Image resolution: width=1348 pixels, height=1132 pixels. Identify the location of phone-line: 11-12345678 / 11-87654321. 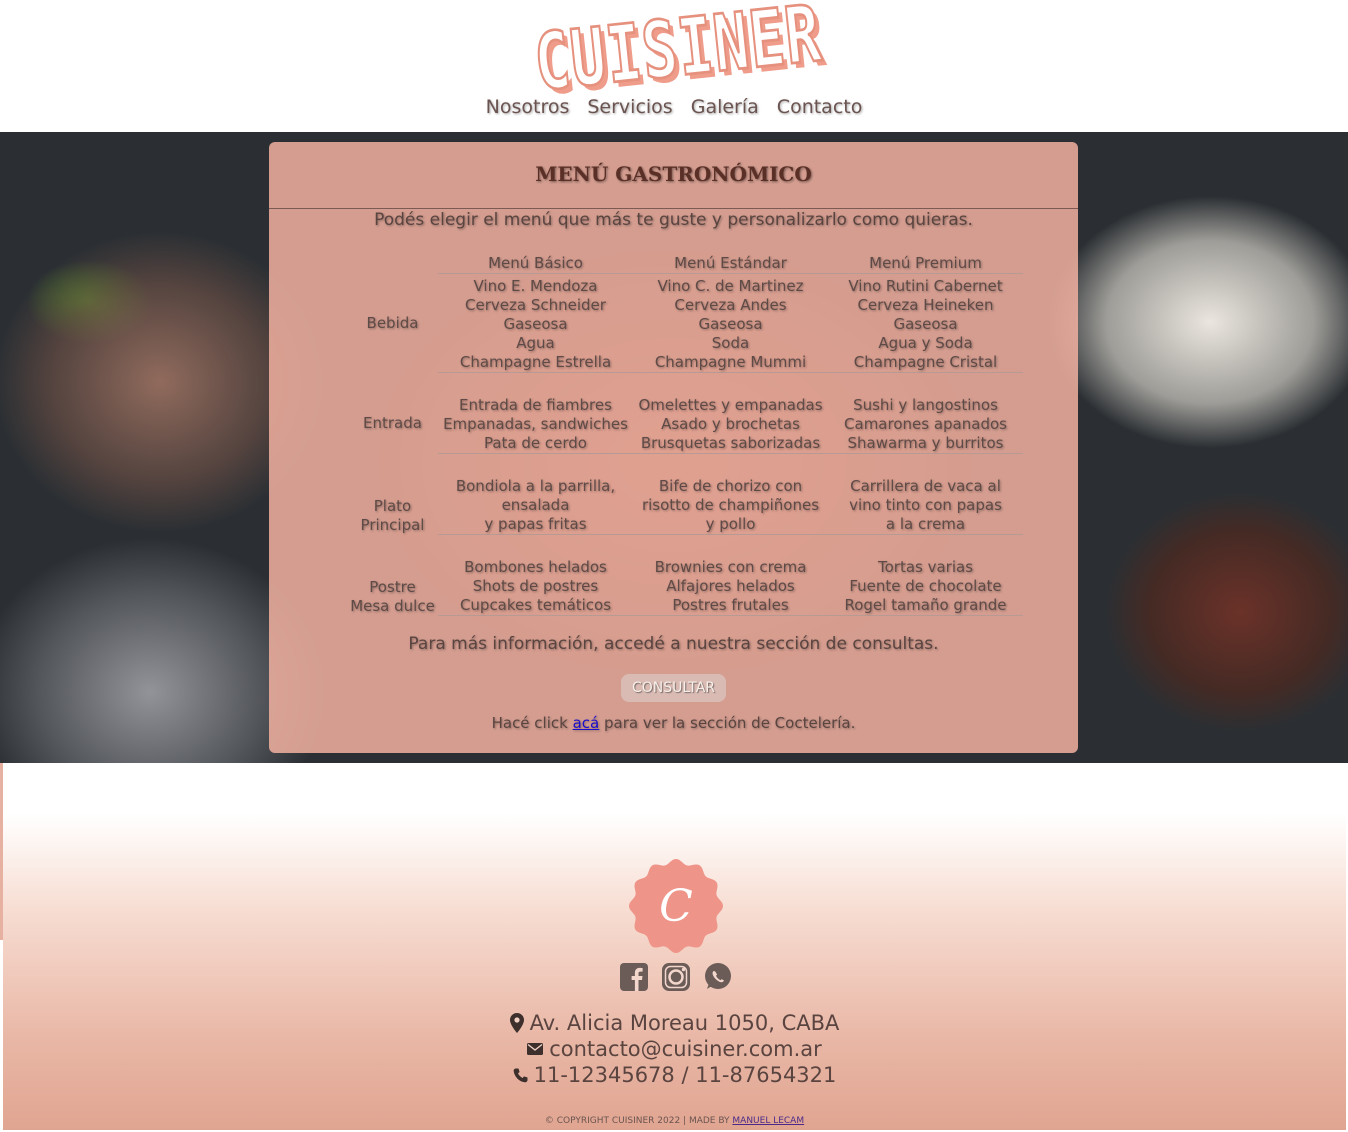
(674, 1075).